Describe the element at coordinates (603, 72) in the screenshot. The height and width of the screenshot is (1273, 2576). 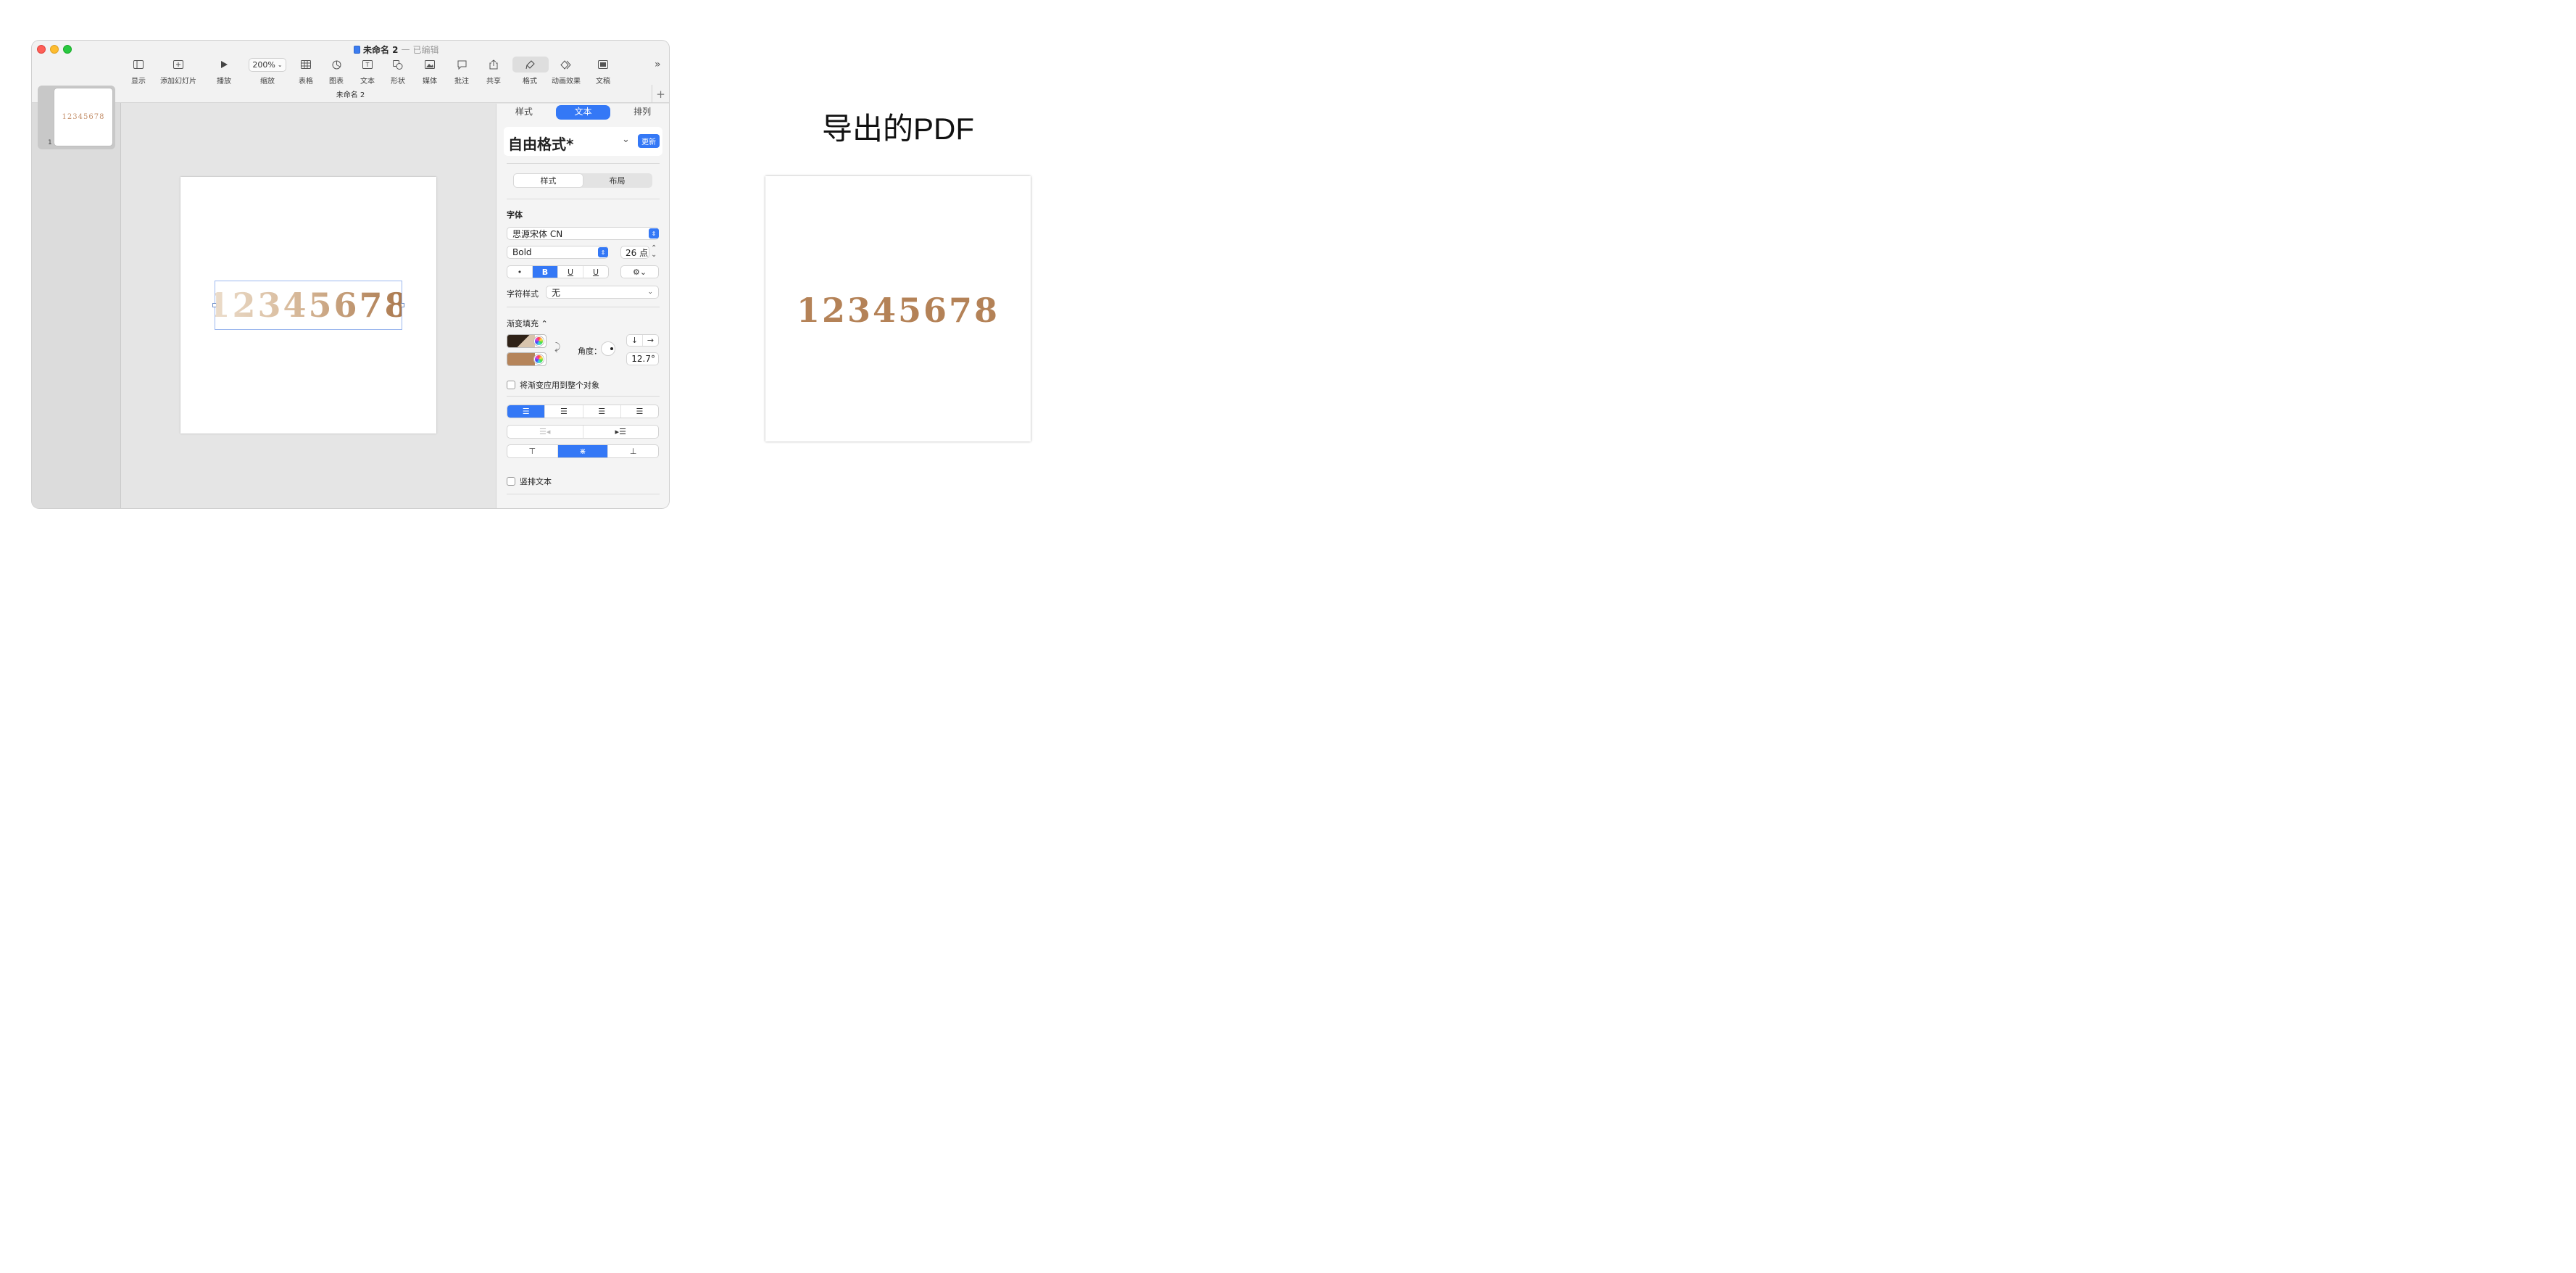
I see `document-button: 文稿` at that location.